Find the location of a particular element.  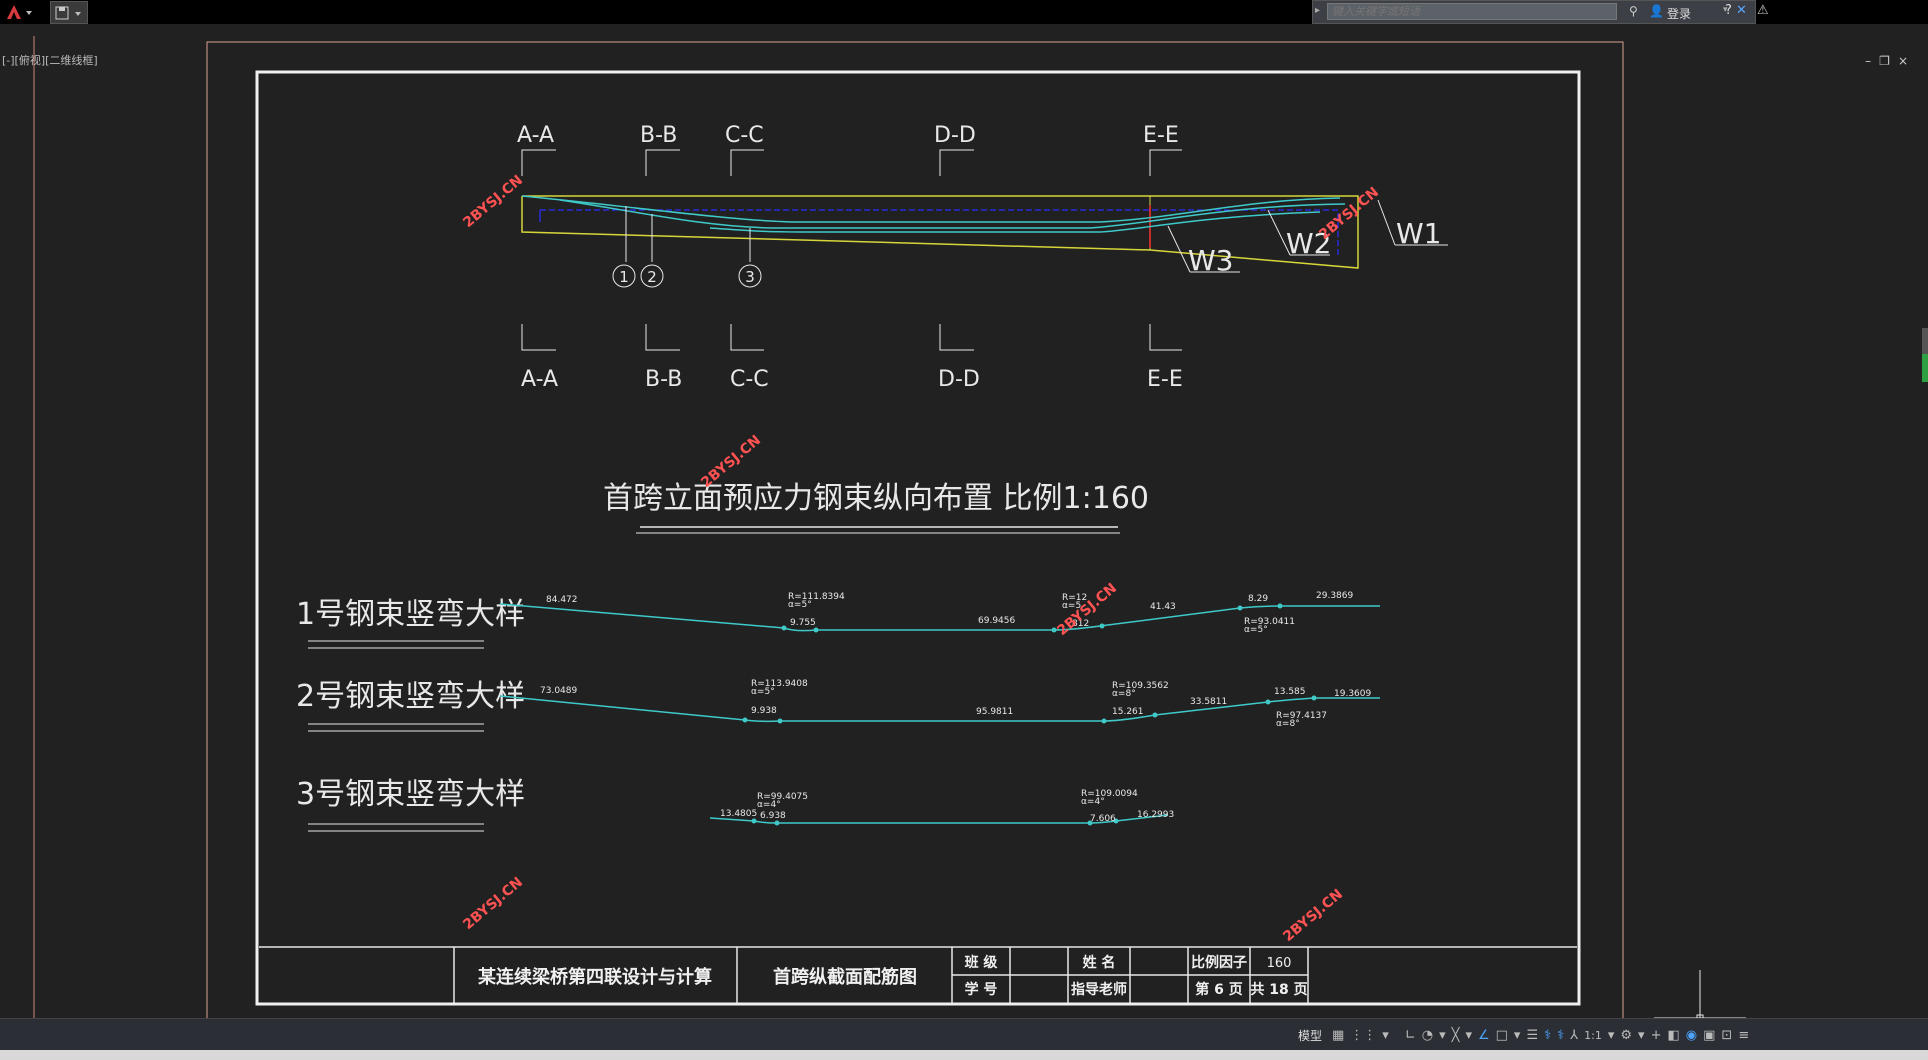

annotation: 95.9811 is located at coordinates (994, 712).